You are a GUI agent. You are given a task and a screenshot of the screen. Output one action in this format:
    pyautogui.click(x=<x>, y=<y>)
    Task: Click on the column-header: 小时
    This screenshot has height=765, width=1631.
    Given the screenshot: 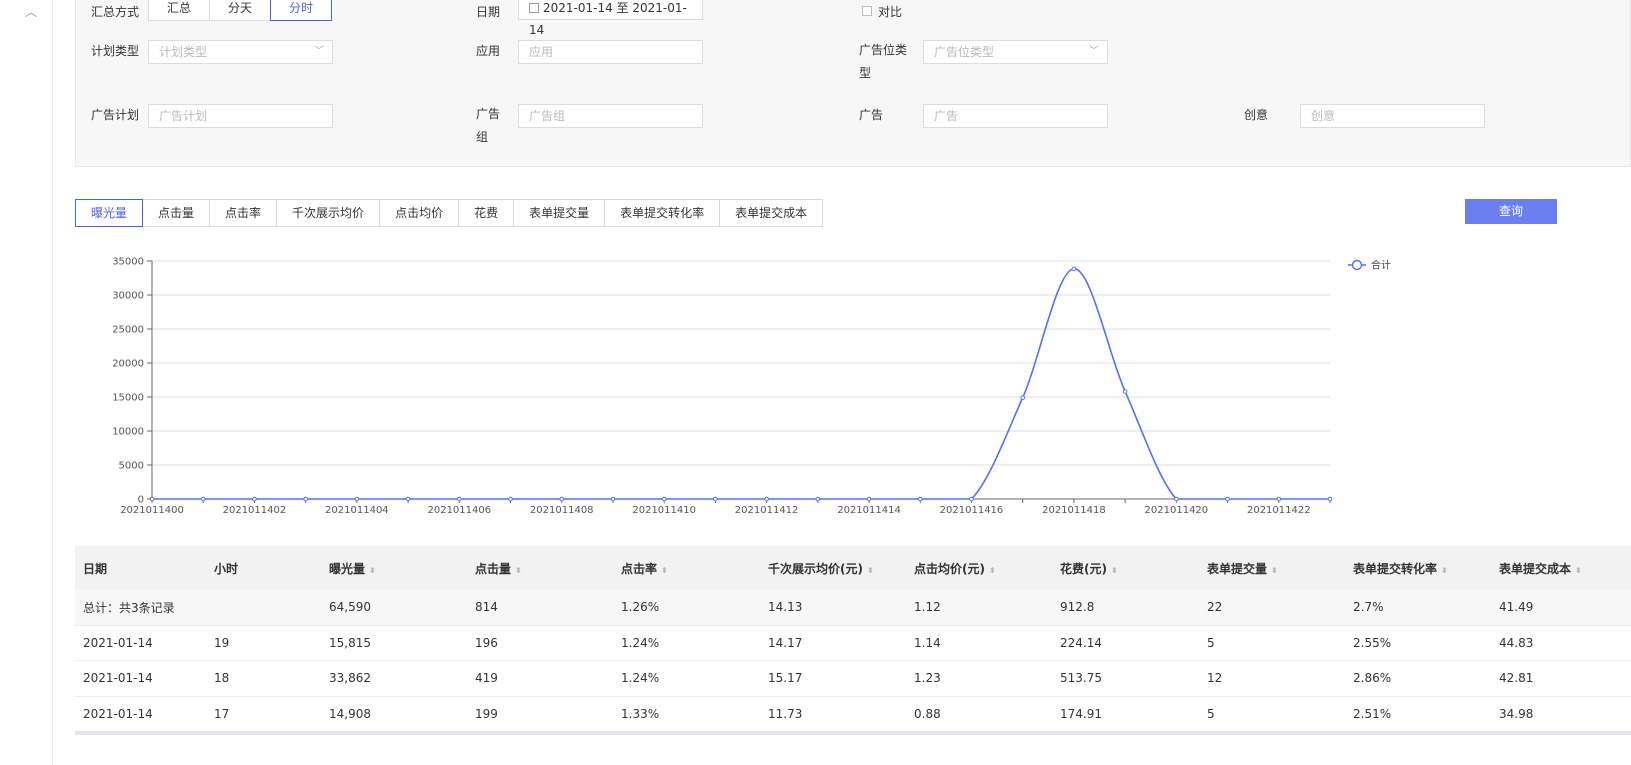 What is the action you would take?
    pyautogui.click(x=263, y=568)
    